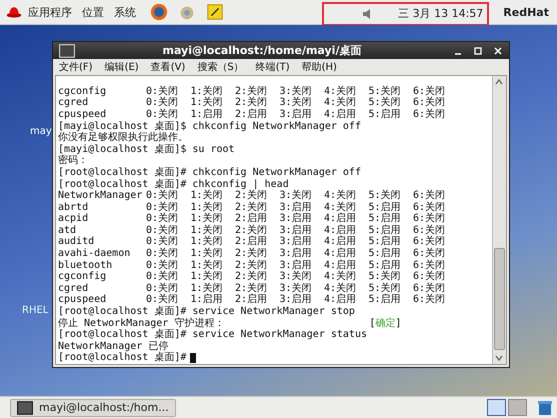 The height and width of the screenshot is (418, 557). What do you see at coordinates (113, 346) in the screenshot?
I see `terminal-text: NetworkManager 已停` at bounding box center [113, 346].